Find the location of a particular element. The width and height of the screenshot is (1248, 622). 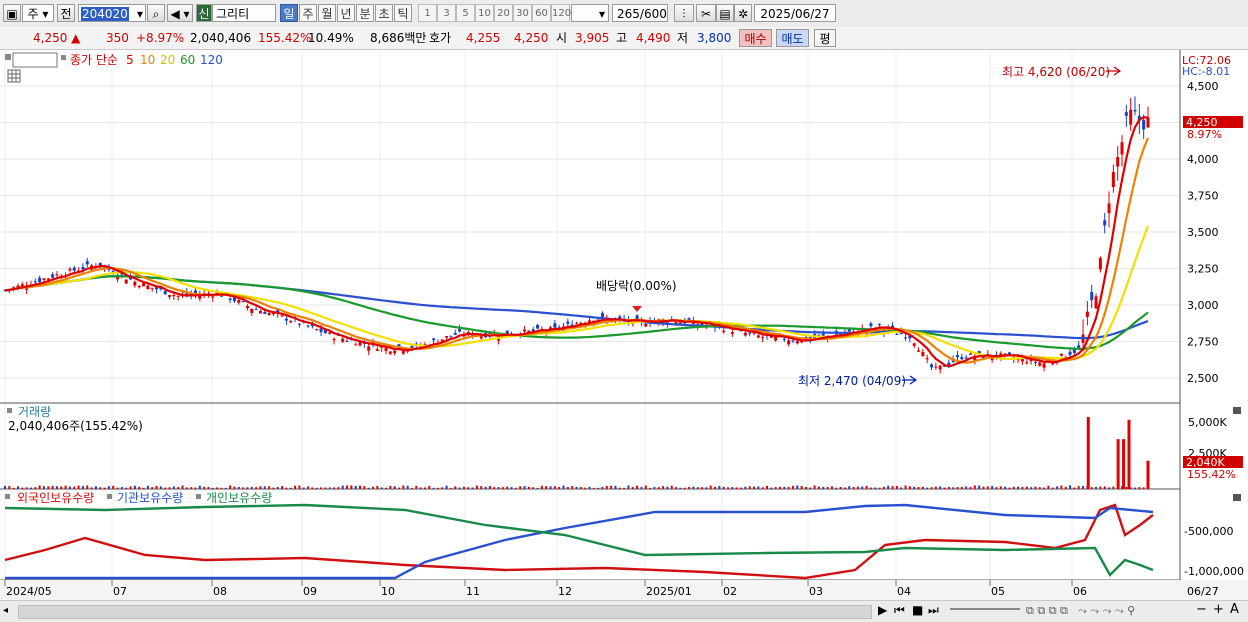

period-second: 초 is located at coordinates (384, 13).